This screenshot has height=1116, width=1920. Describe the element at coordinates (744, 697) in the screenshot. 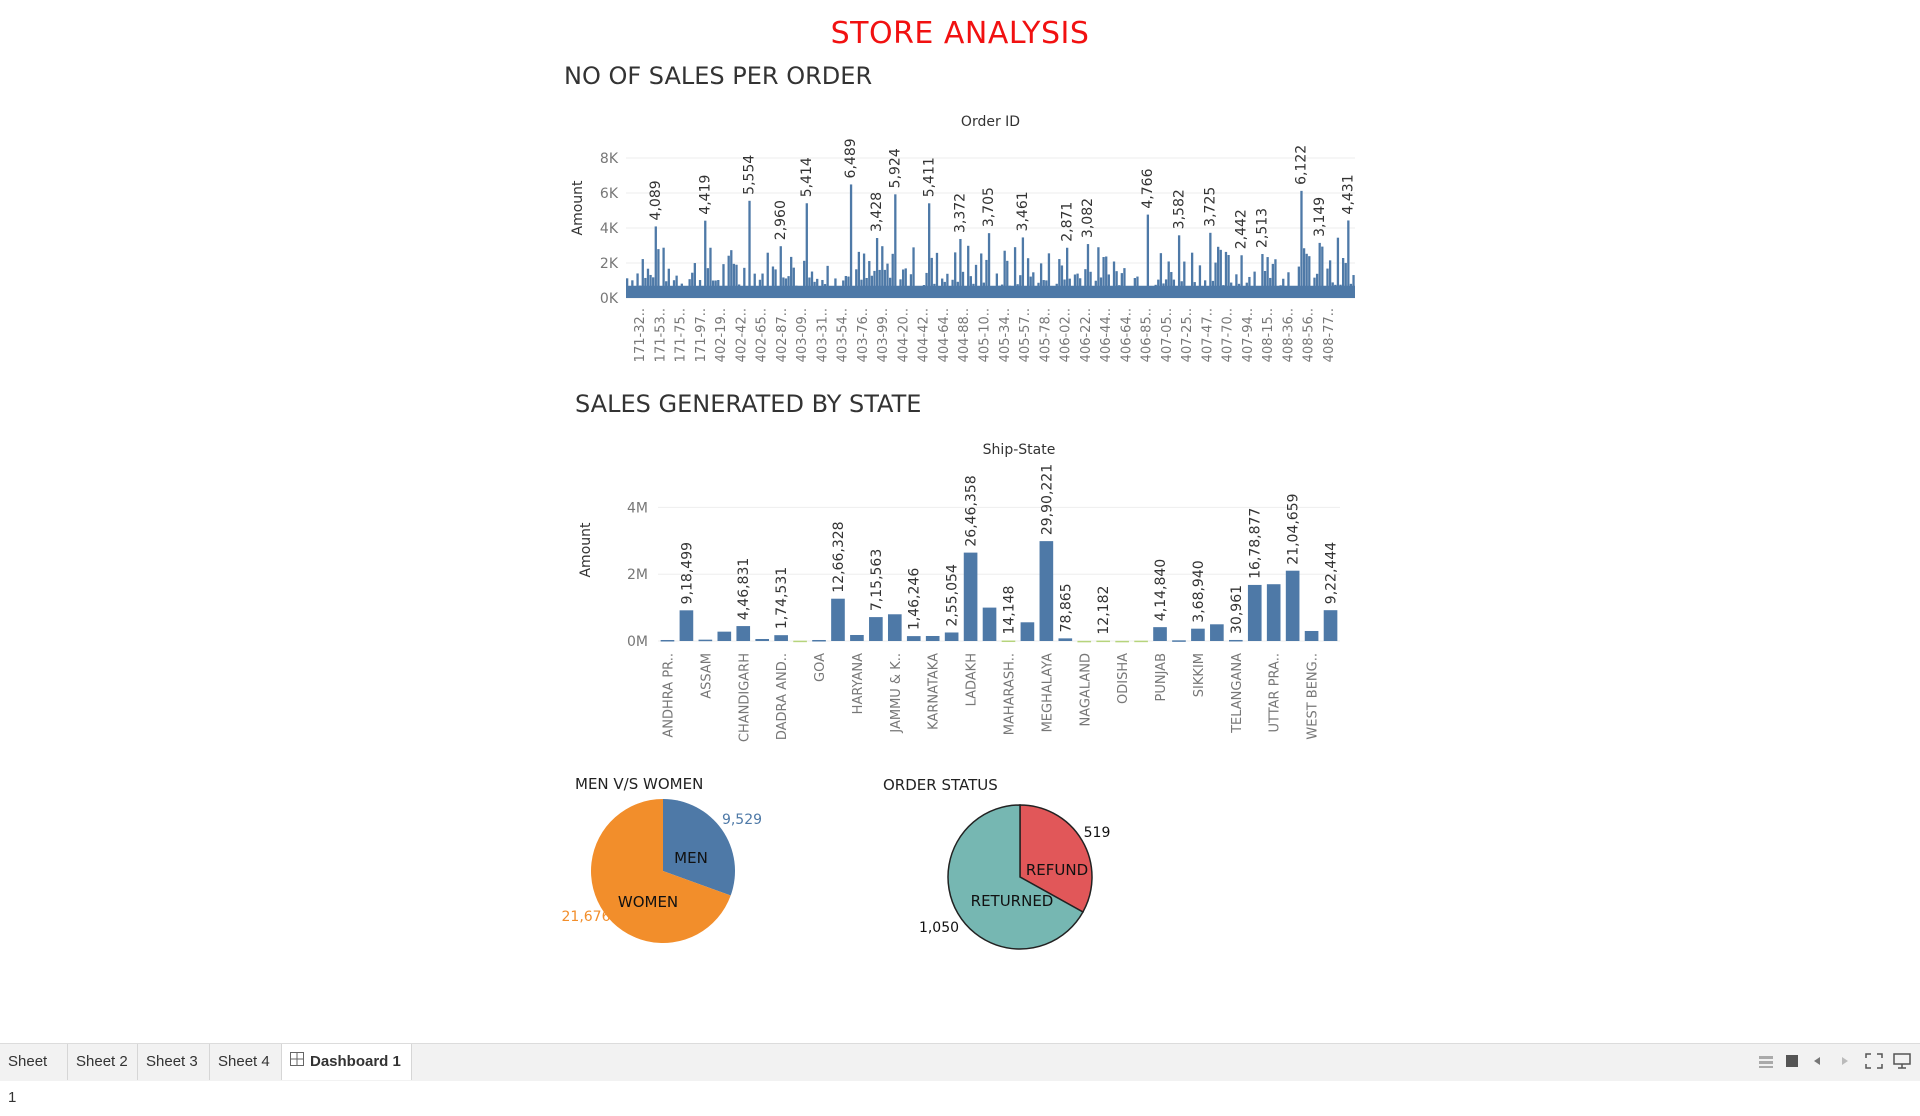

I see `x-tick-label: CHANDIGARH` at that location.